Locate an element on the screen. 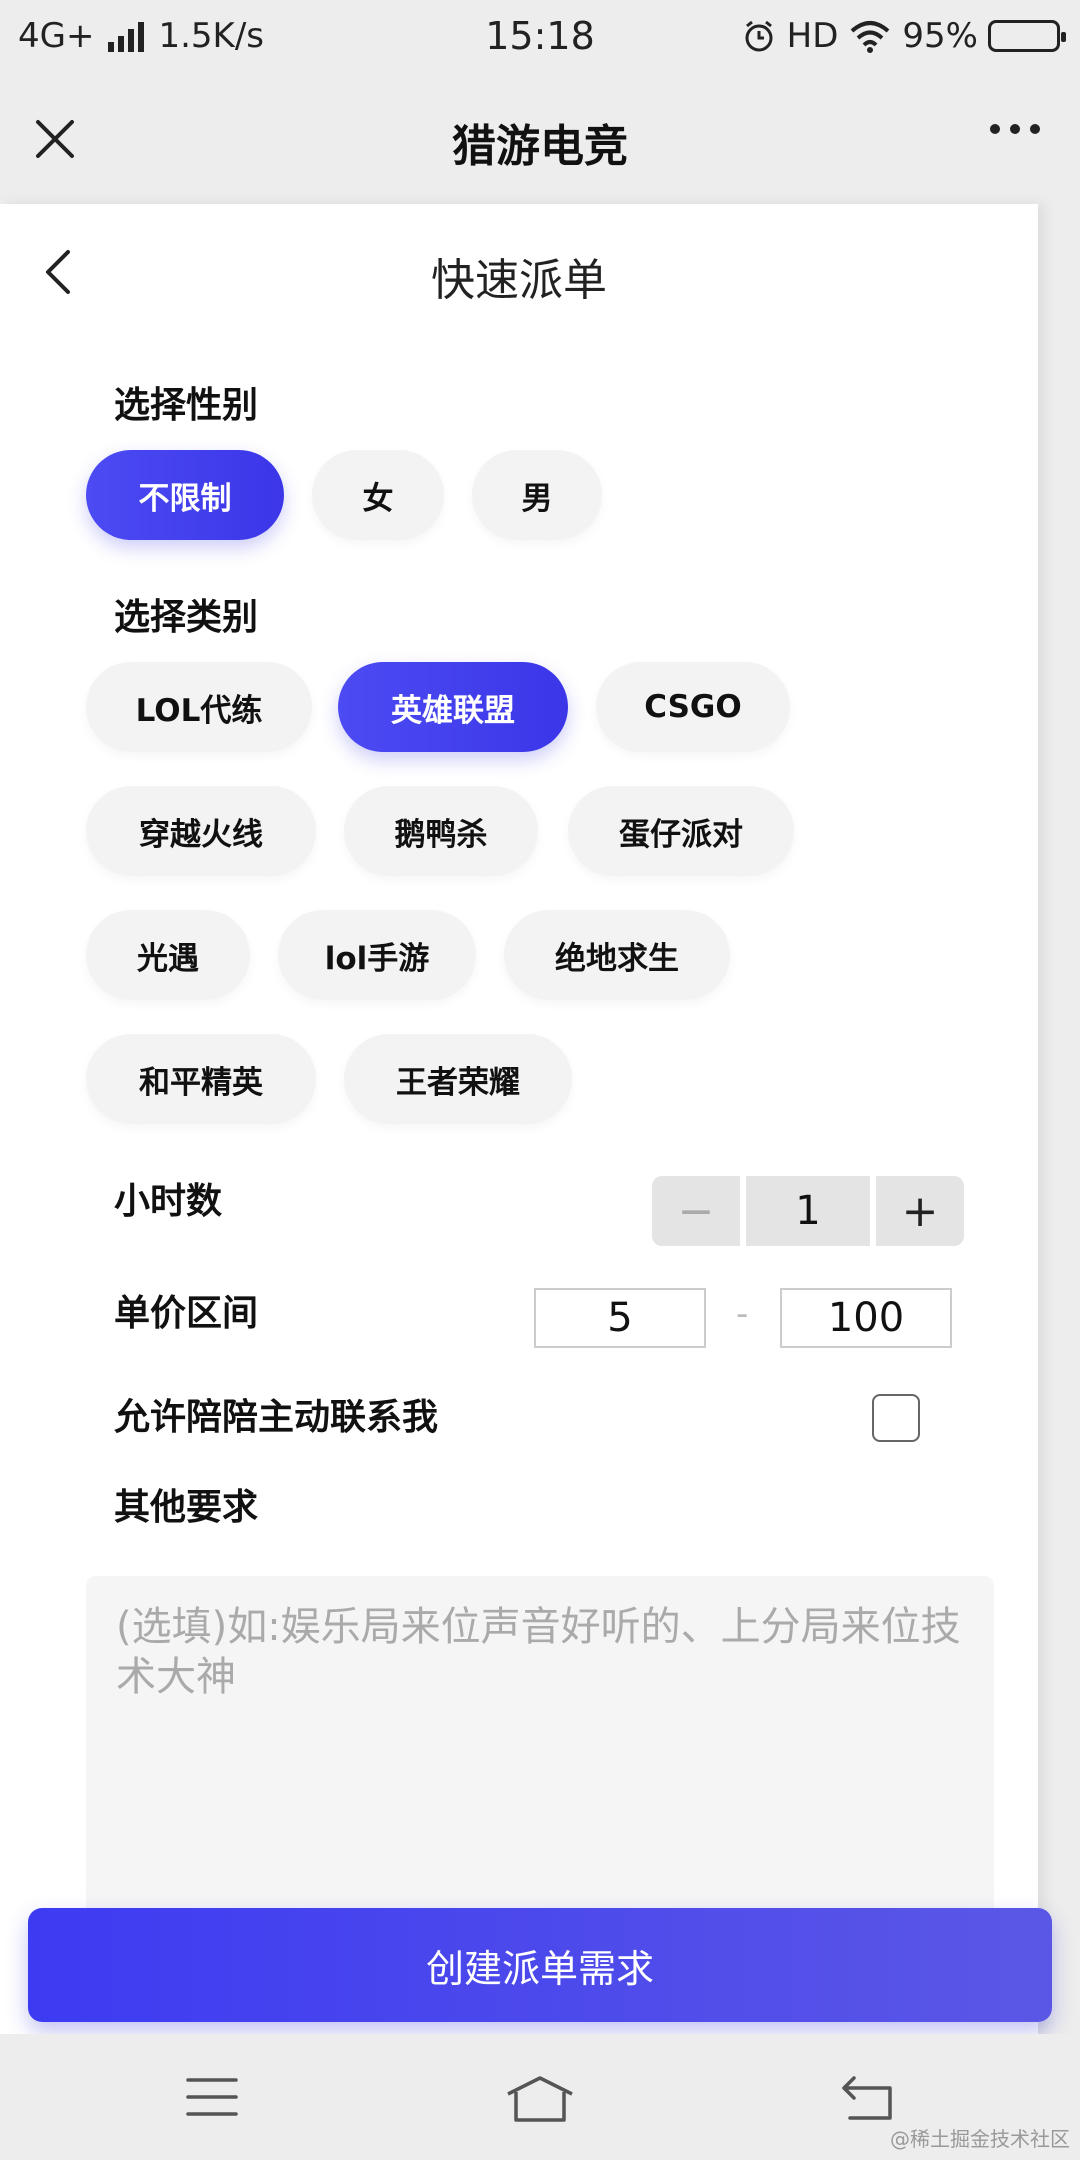 This screenshot has width=1080, height=2160. requirements-placeholder: (选填)如:娱乐局来位声音好听的、上分局来位技术大神 is located at coordinates (538, 1652).